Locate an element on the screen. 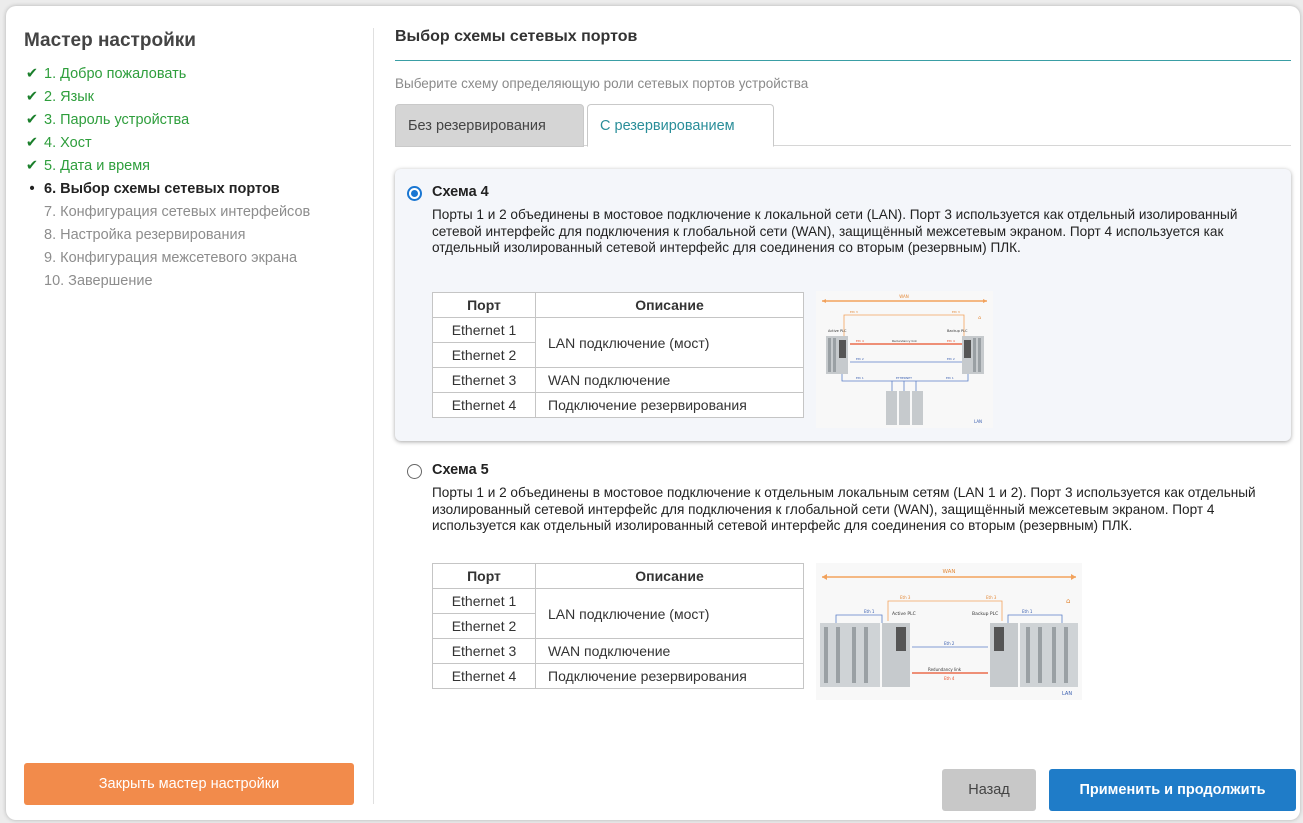 The image size is (1303, 823). sidebar-title: Мастер настройки is located at coordinates (110, 40).